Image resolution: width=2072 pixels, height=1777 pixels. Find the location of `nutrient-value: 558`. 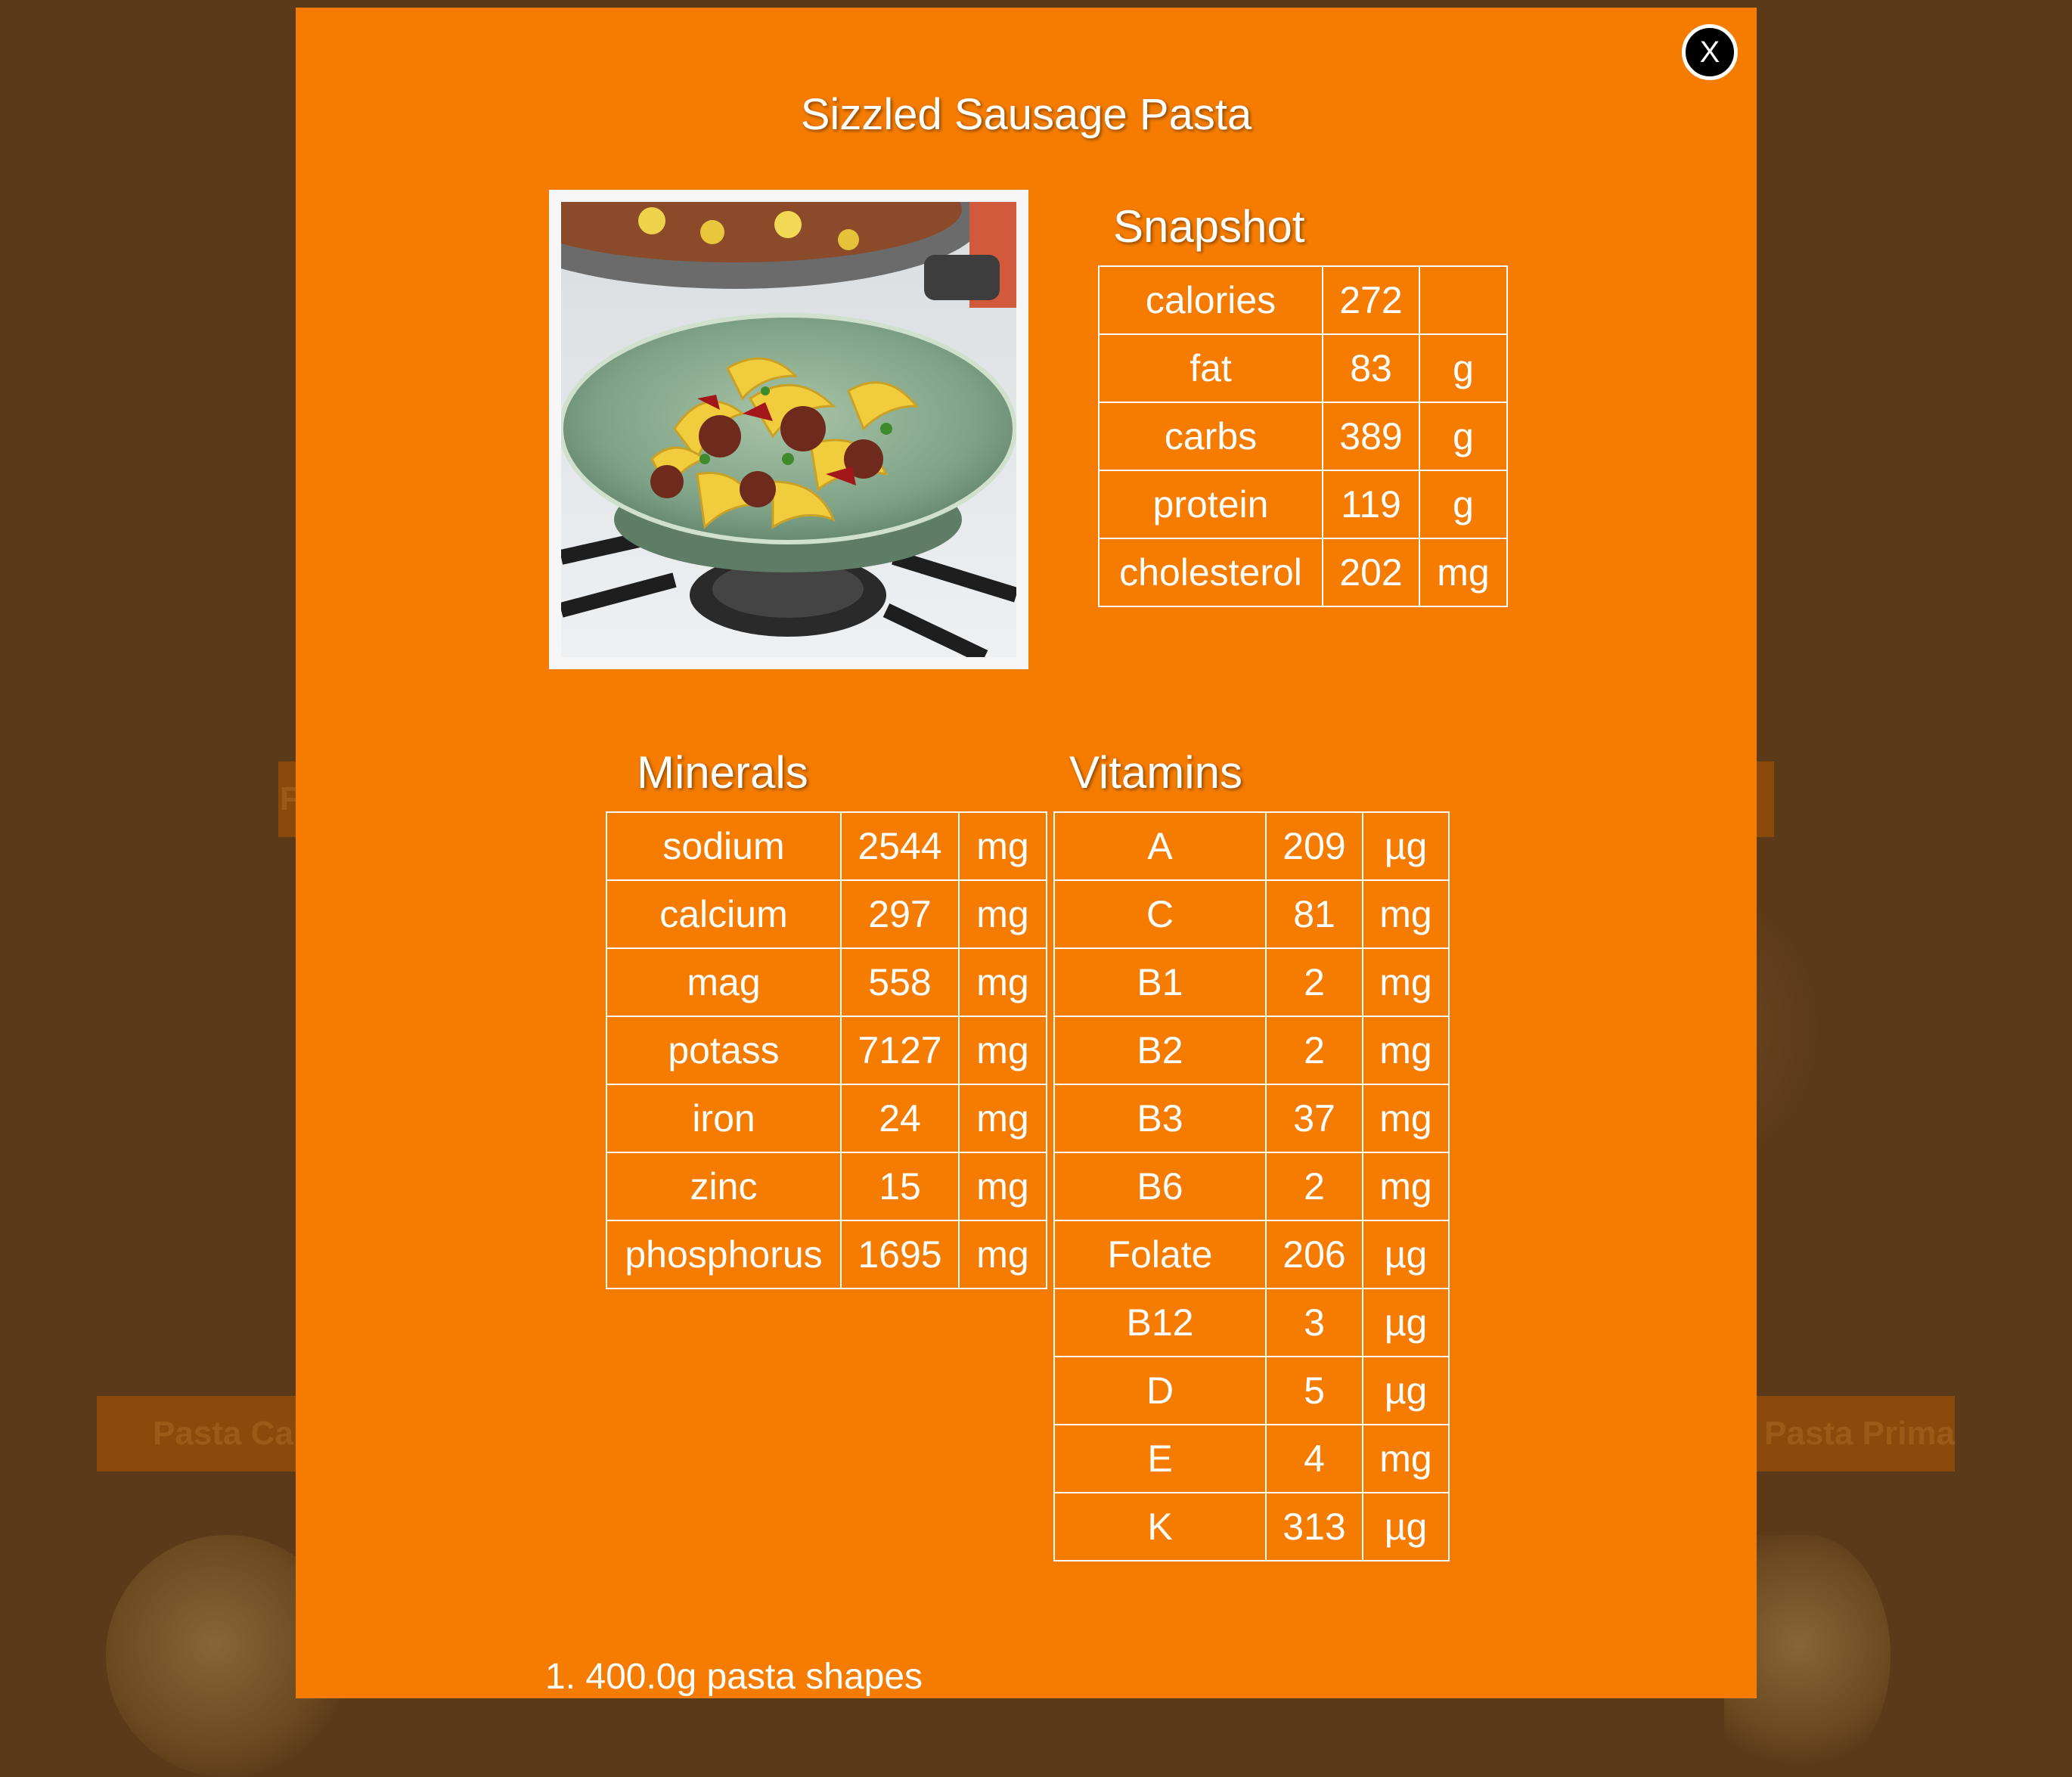

nutrient-value: 558 is located at coordinates (900, 982).